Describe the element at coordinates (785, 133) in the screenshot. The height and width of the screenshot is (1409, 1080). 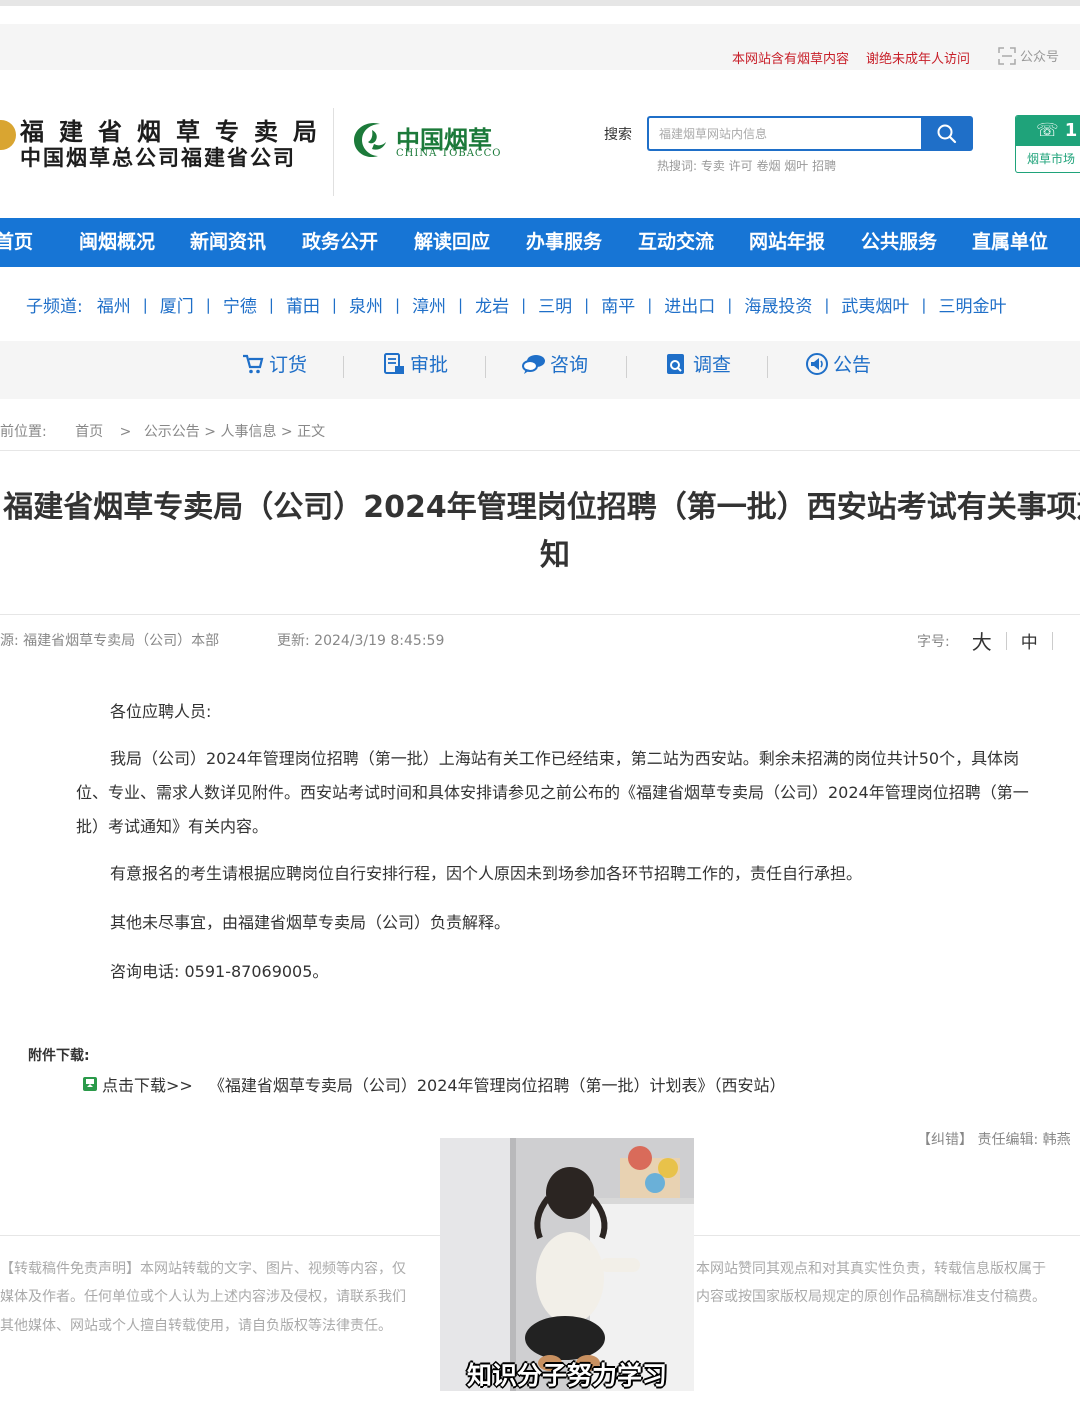
I see `search-input` at that location.